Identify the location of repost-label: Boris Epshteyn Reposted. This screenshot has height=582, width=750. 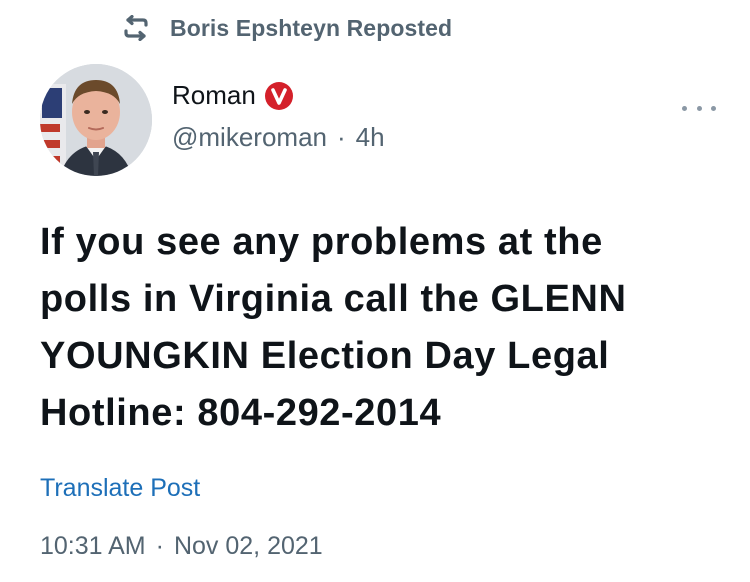
(311, 28).